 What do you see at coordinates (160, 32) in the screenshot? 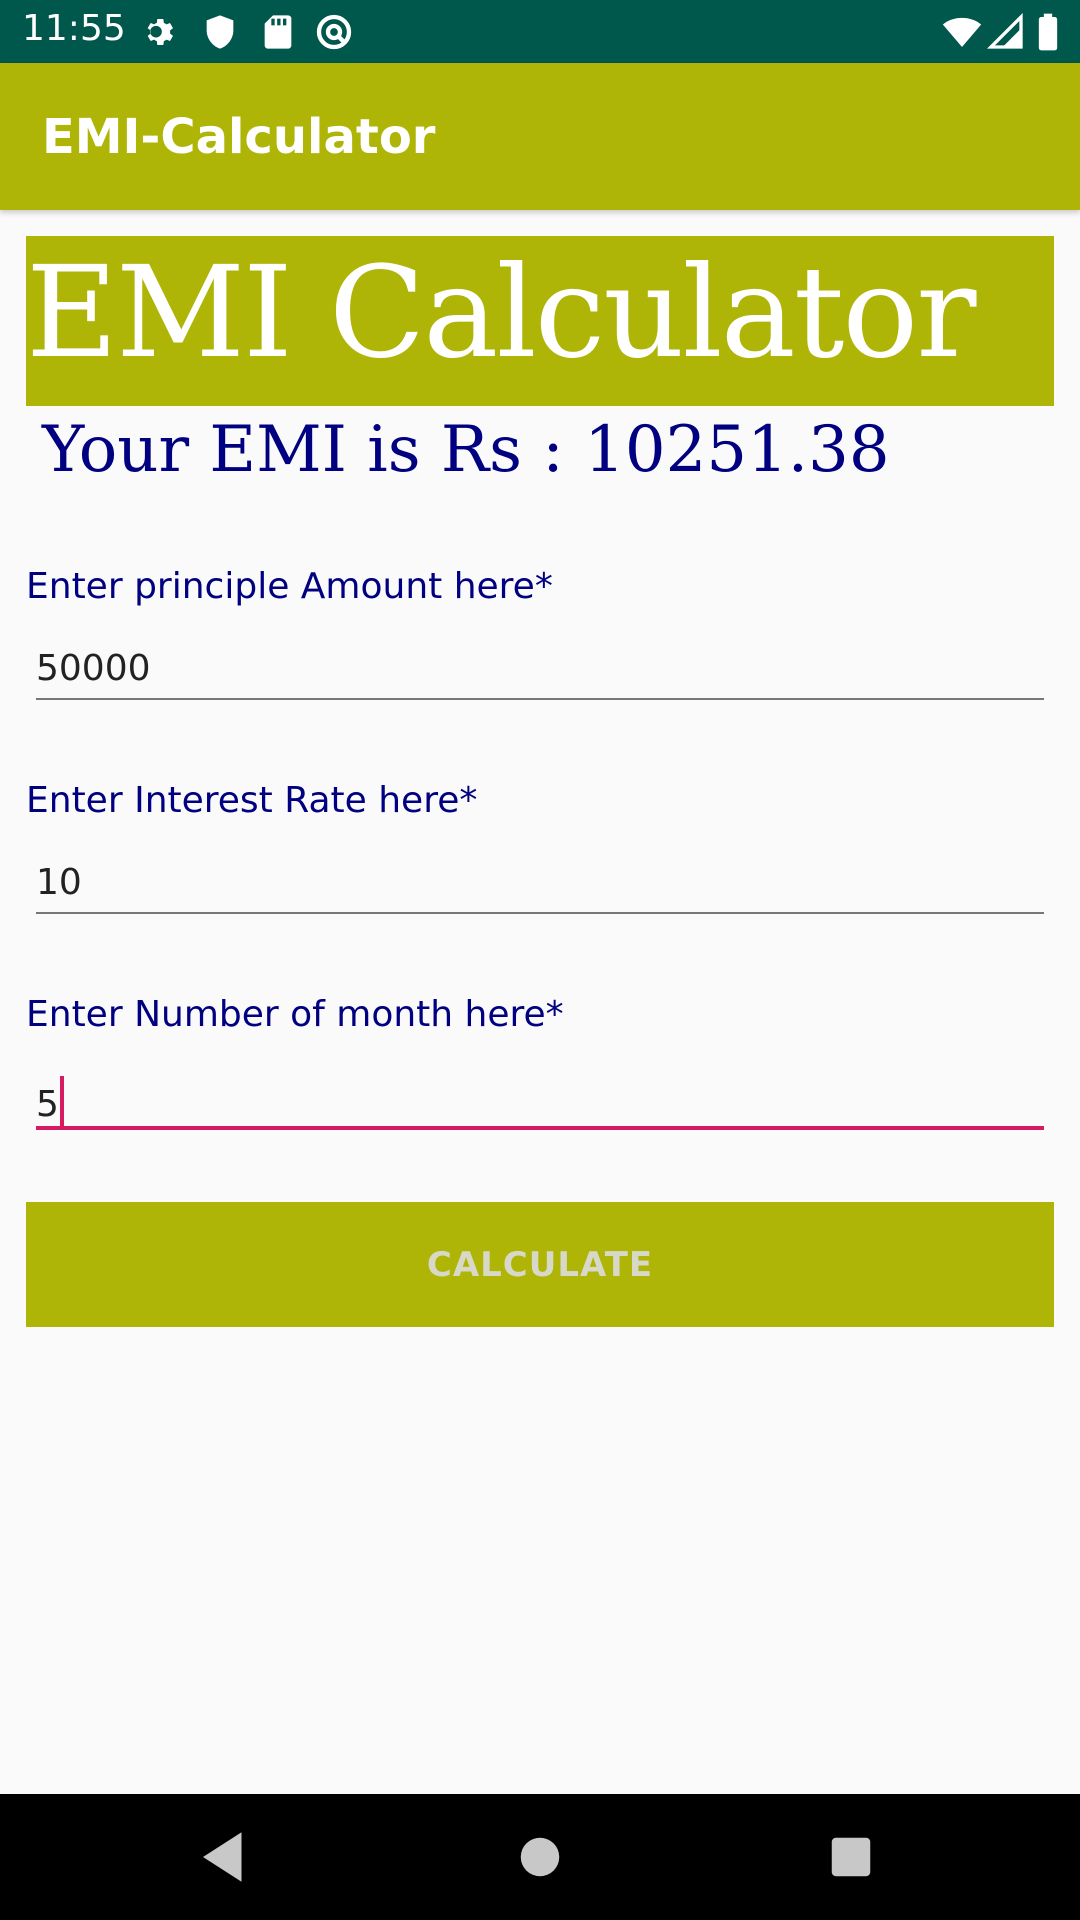
I see `gear-icon` at bounding box center [160, 32].